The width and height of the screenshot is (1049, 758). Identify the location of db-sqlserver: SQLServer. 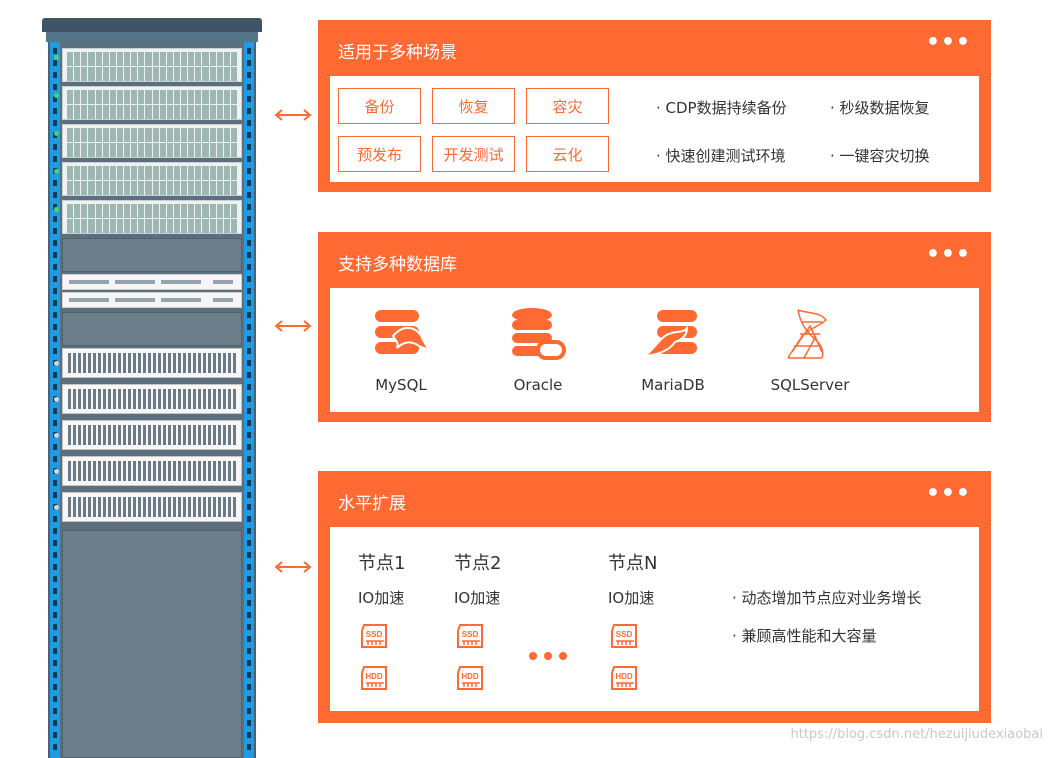
(810, 350).